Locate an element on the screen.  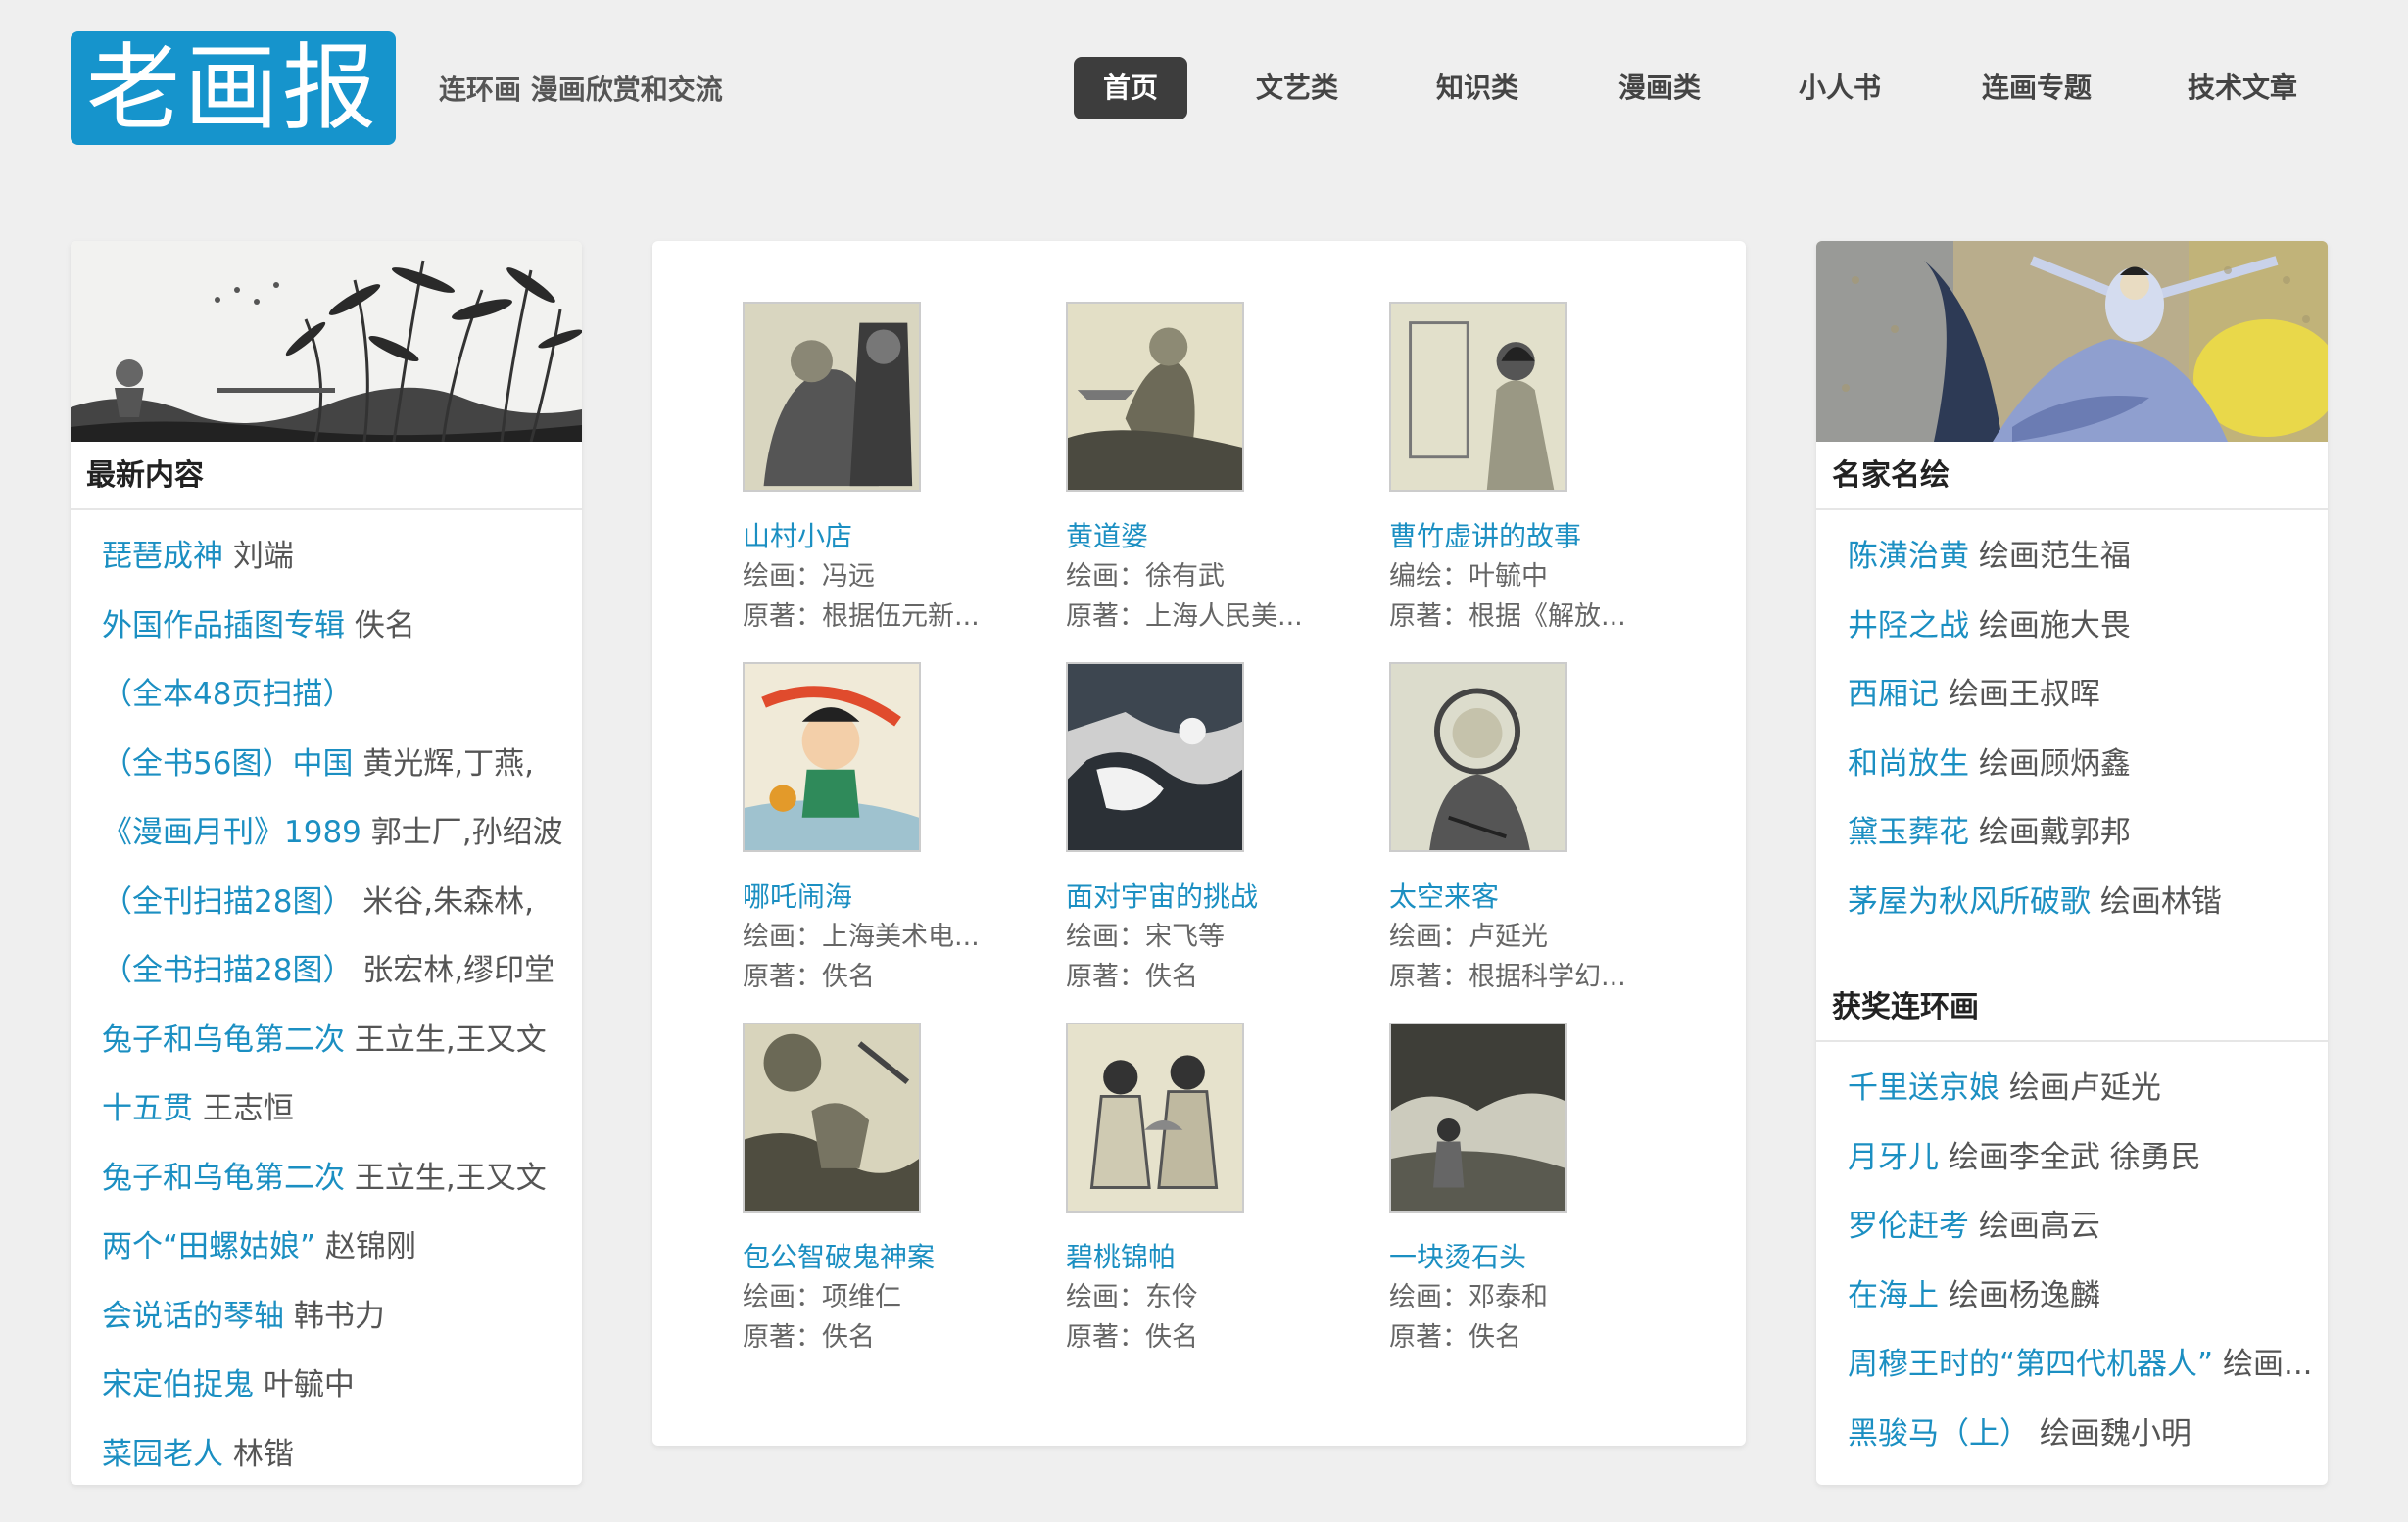
item-title-link: 宋定伯捉鬼 is located at coordinates (178, 1385).